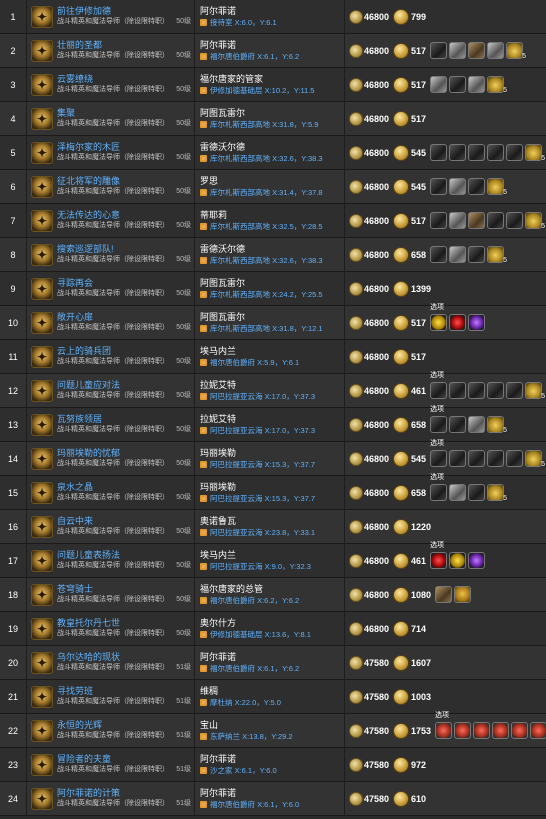  I want to click on npc-location-link: 库尔札斯西部高地 X:32.5，Y:28.5, so click(266, 226).